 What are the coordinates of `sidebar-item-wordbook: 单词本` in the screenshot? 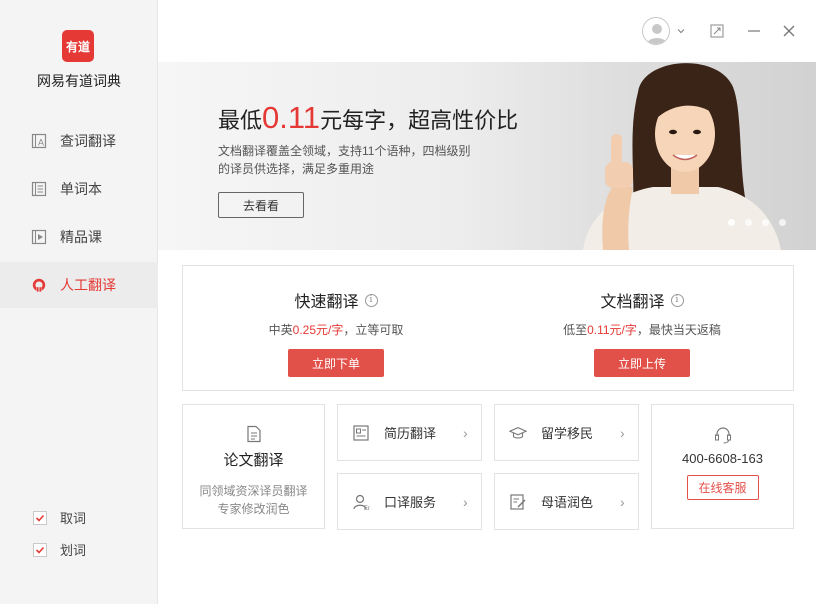 It's located at (79, 189).